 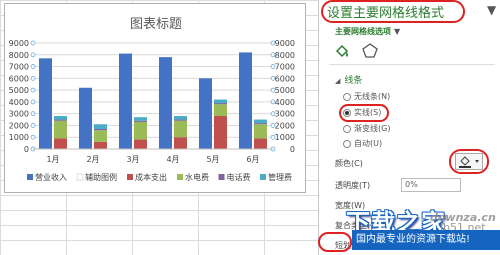 I want to click on x-tick-label: 1月, so click(x=52, y=159).